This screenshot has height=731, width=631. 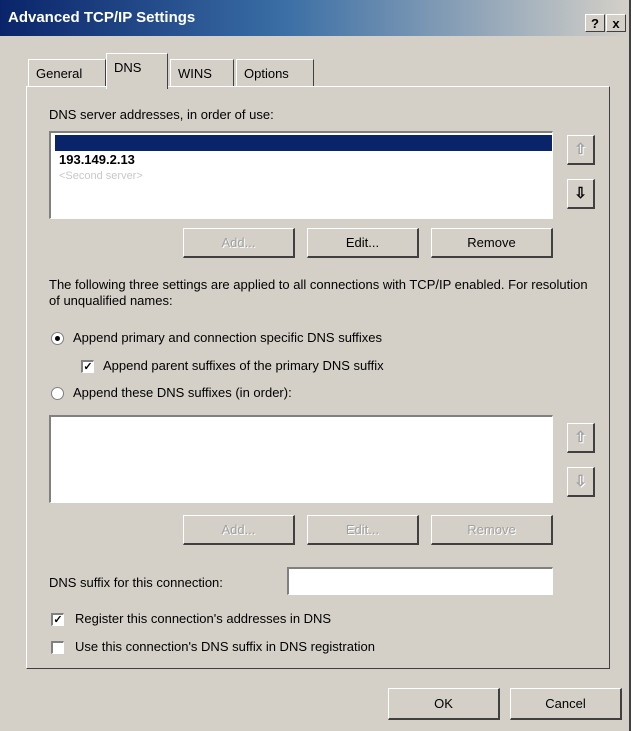 What do you see at coordinates (266, 73) in the screenshot?
I see `tab-options-label: Options` at bounding box center [266, 73].